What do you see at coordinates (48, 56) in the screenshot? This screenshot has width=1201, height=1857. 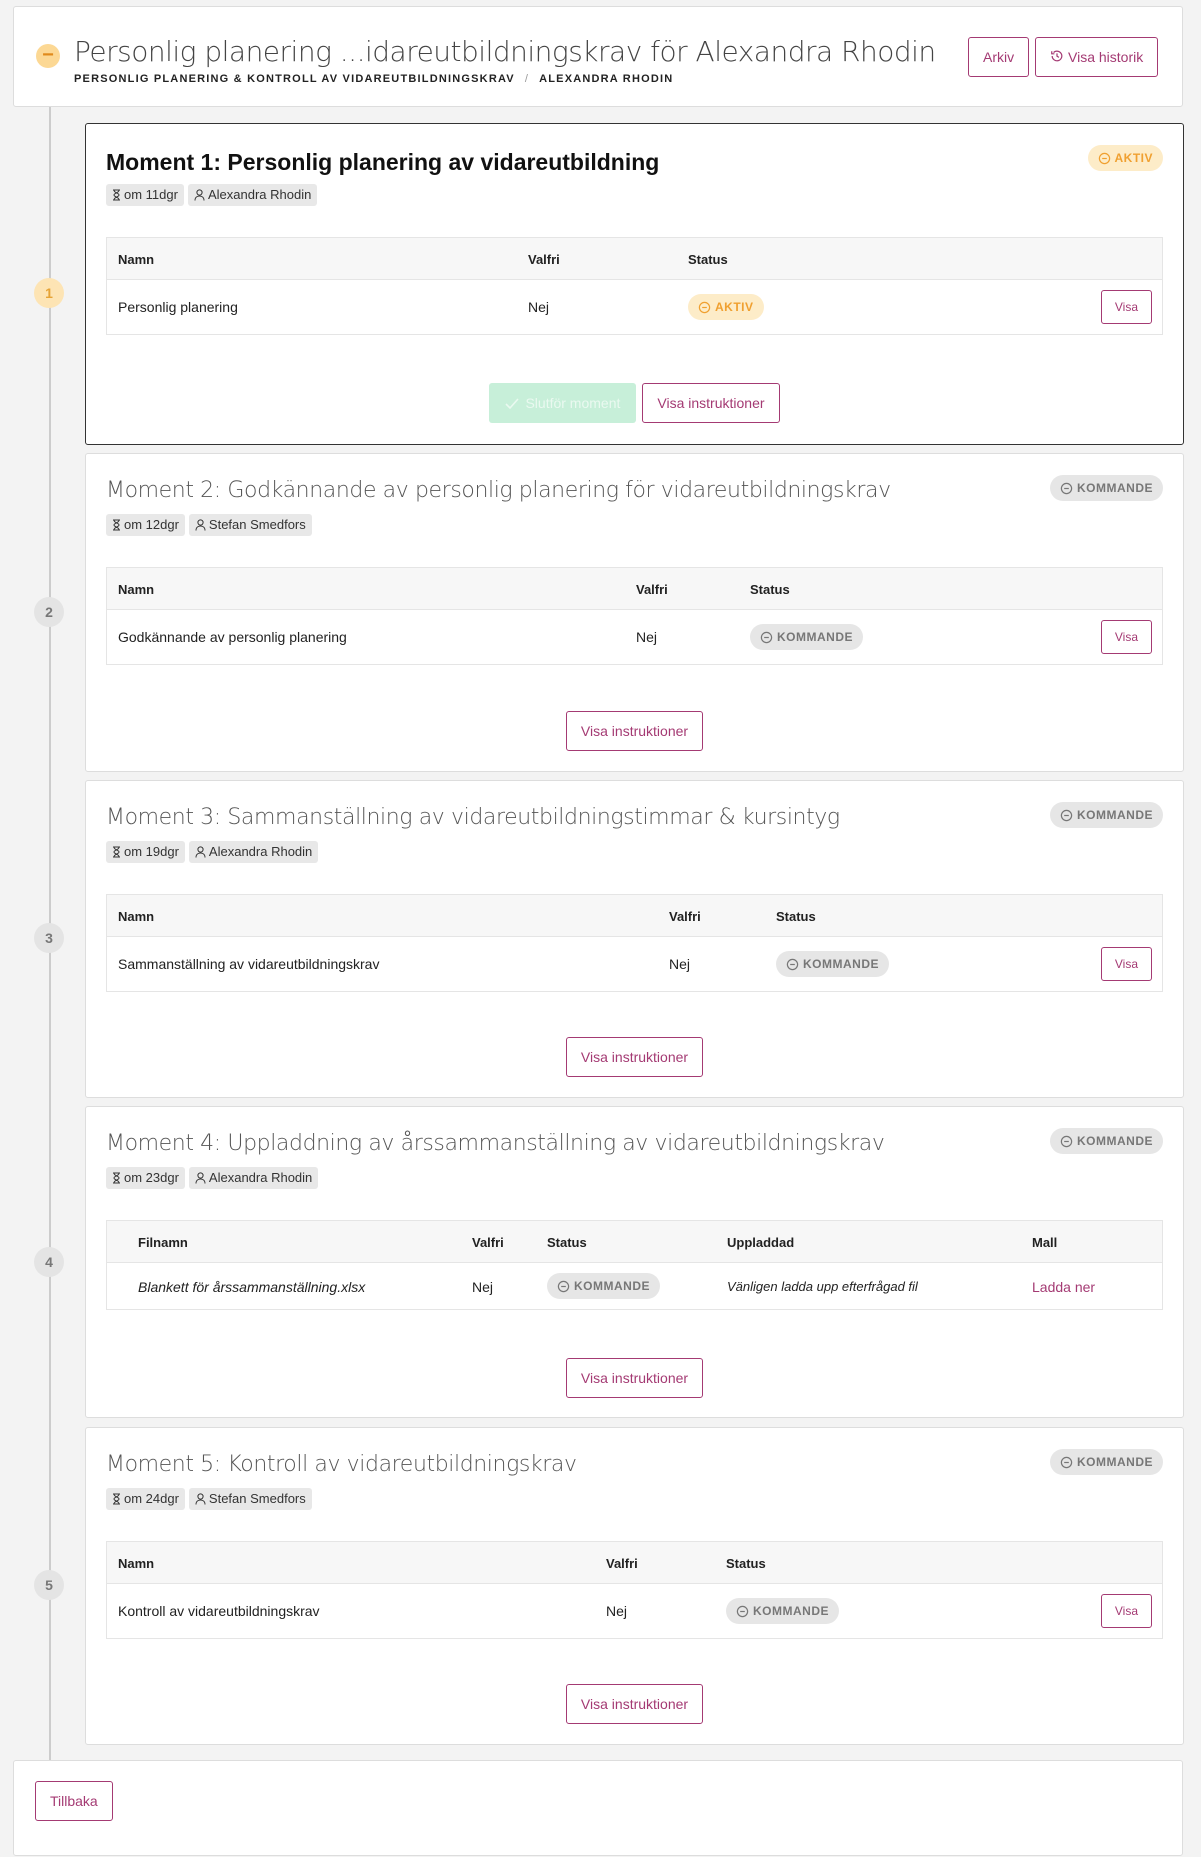 I see `collapse-minus-icon: −` at bounding box center [48, 56].